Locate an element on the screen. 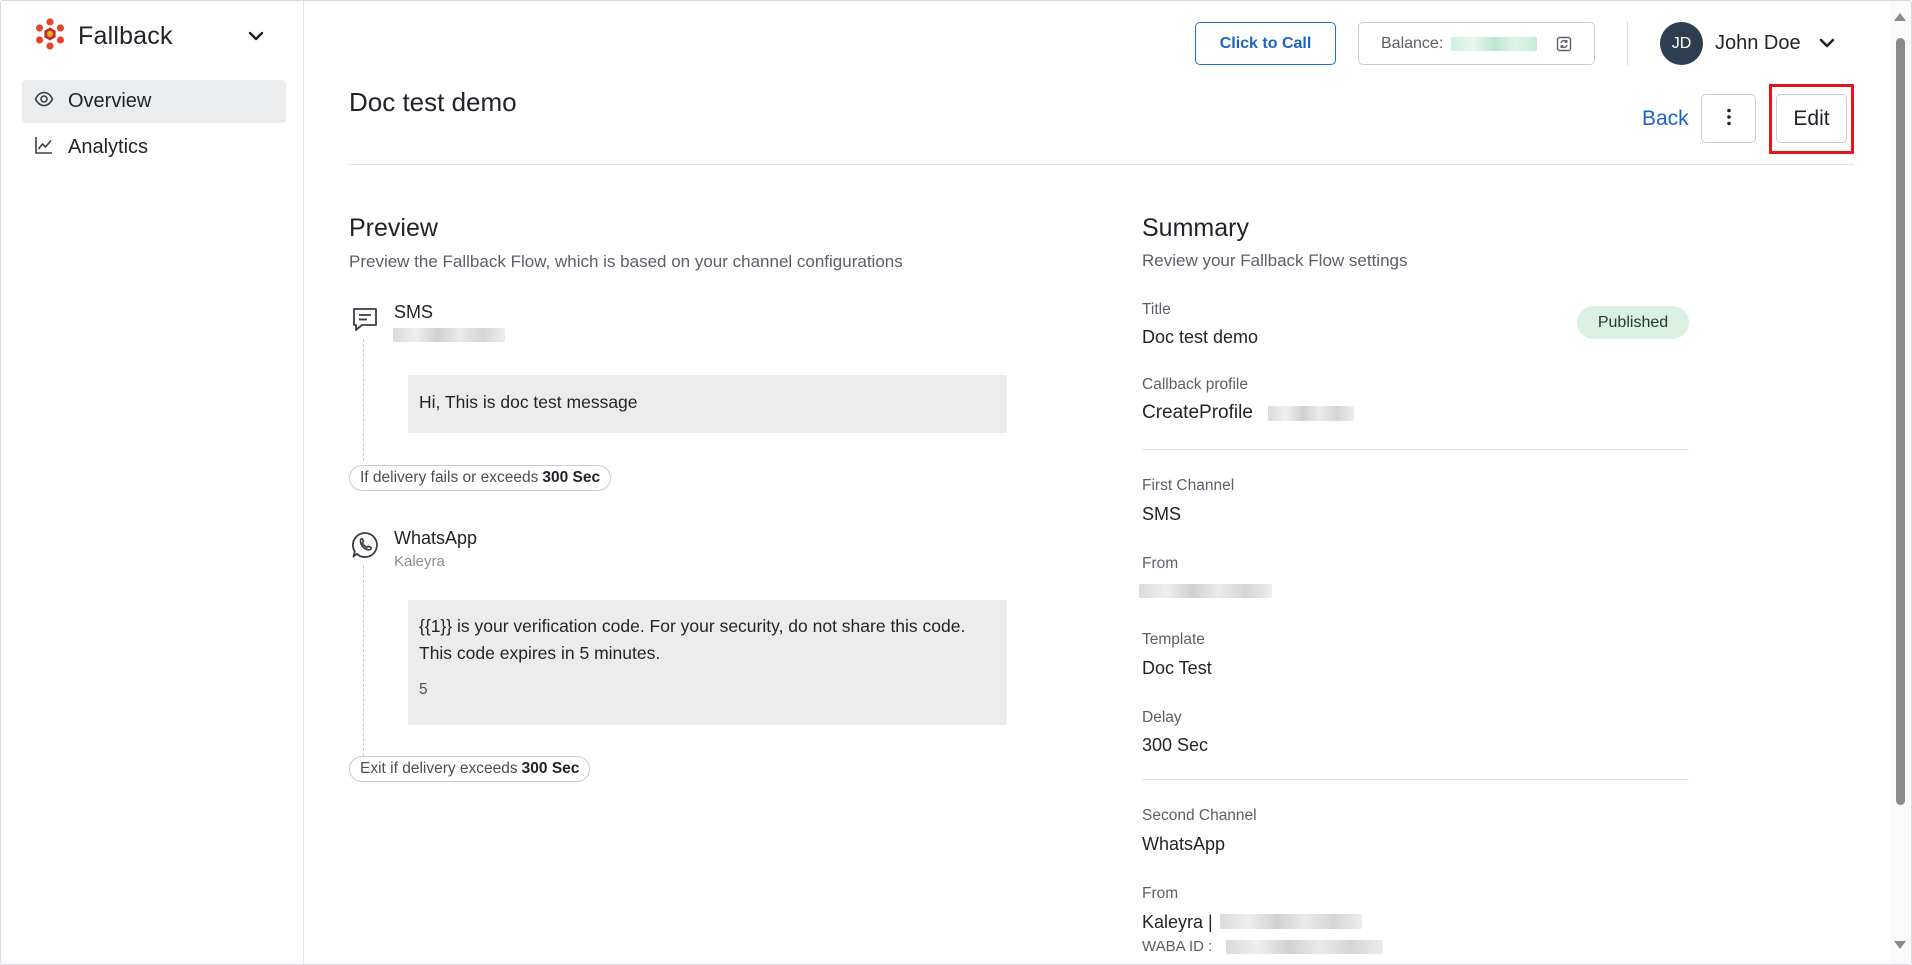  page-title: Doc test demo is located at coordinates (433, 102).